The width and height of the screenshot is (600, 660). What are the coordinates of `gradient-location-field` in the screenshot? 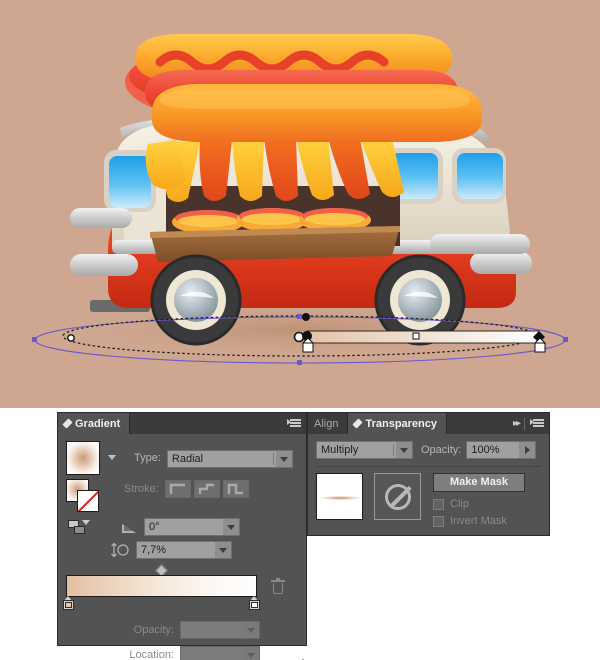 It's located at (220, 653).